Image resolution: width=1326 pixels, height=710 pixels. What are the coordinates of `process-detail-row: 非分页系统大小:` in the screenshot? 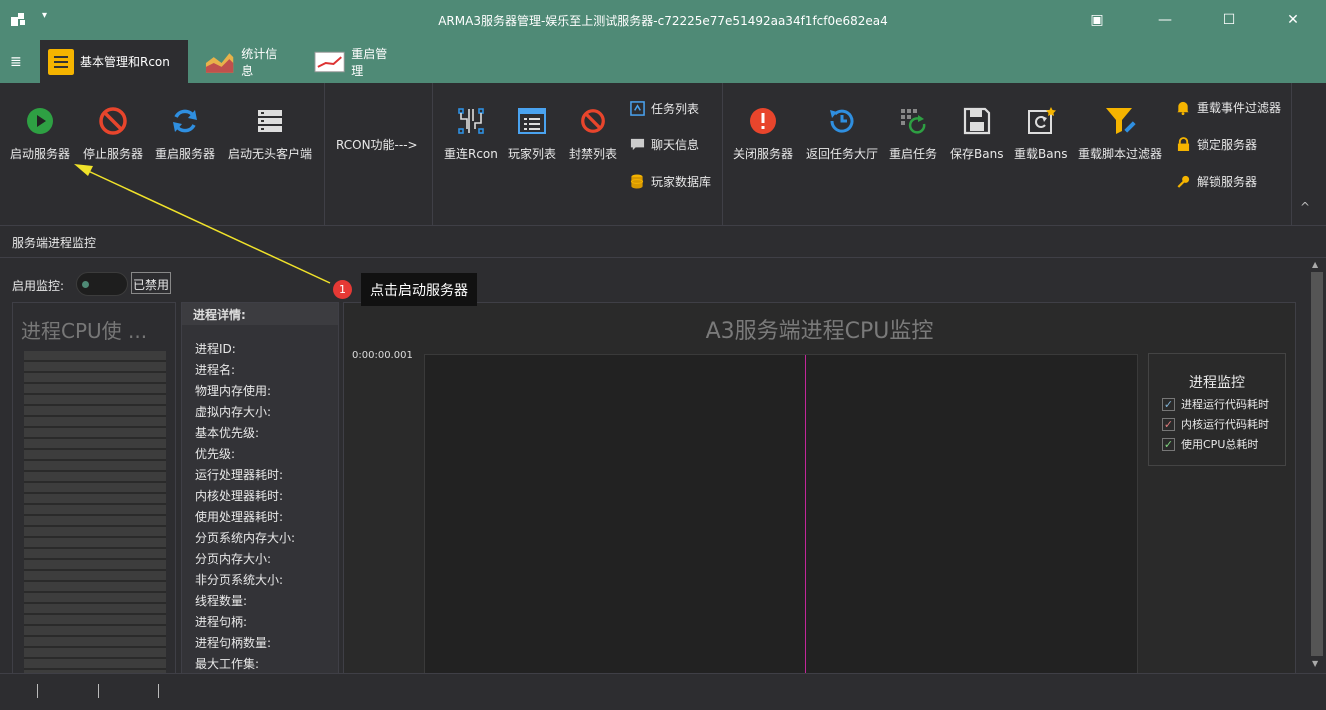 It's located at (239, 580).